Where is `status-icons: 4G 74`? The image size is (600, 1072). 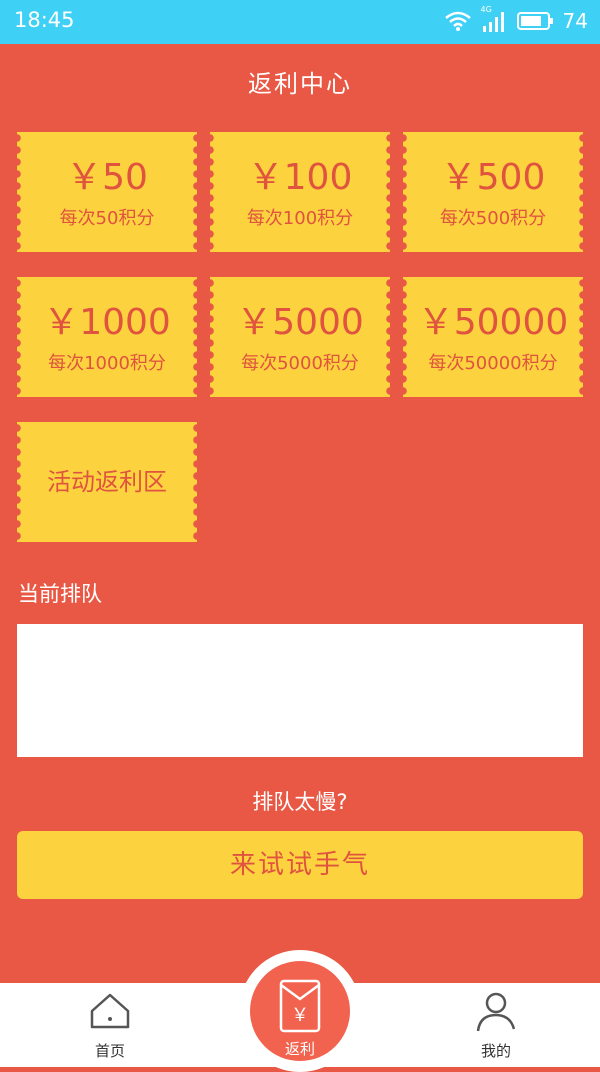 status-icons: 4G 74 is located at coordinates (516, 19).